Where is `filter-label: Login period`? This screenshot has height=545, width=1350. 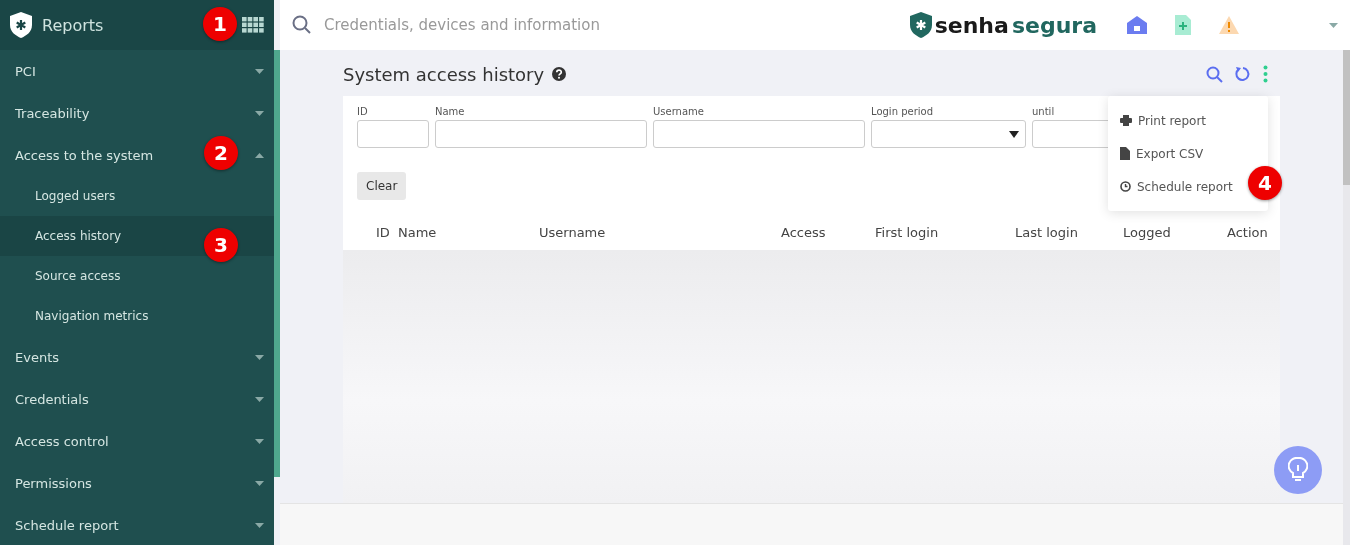 filter-label: Login period is located at coordinates (902, 111).